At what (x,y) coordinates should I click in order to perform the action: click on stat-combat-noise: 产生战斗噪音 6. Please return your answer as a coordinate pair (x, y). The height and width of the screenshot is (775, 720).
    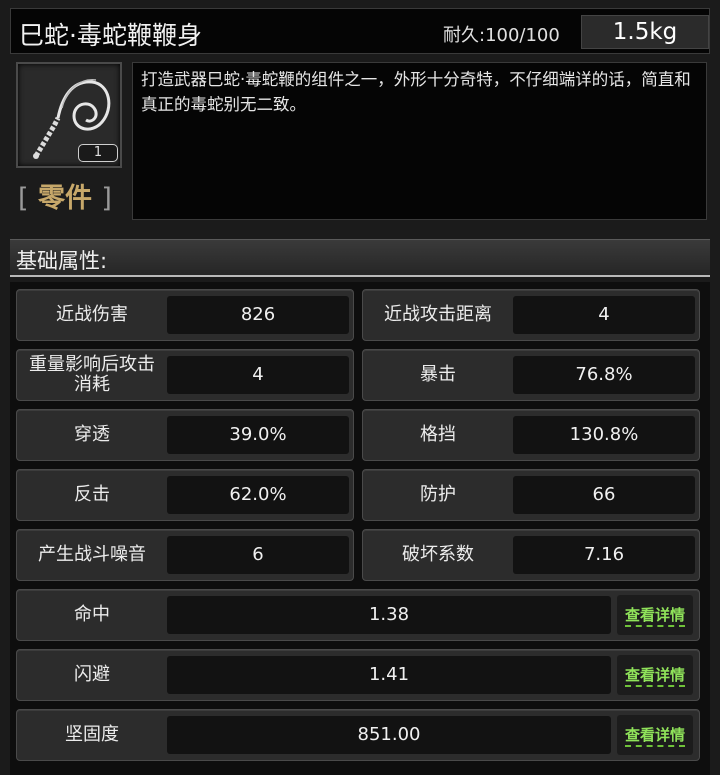
    Looking at the image, I should click on (185, 555).